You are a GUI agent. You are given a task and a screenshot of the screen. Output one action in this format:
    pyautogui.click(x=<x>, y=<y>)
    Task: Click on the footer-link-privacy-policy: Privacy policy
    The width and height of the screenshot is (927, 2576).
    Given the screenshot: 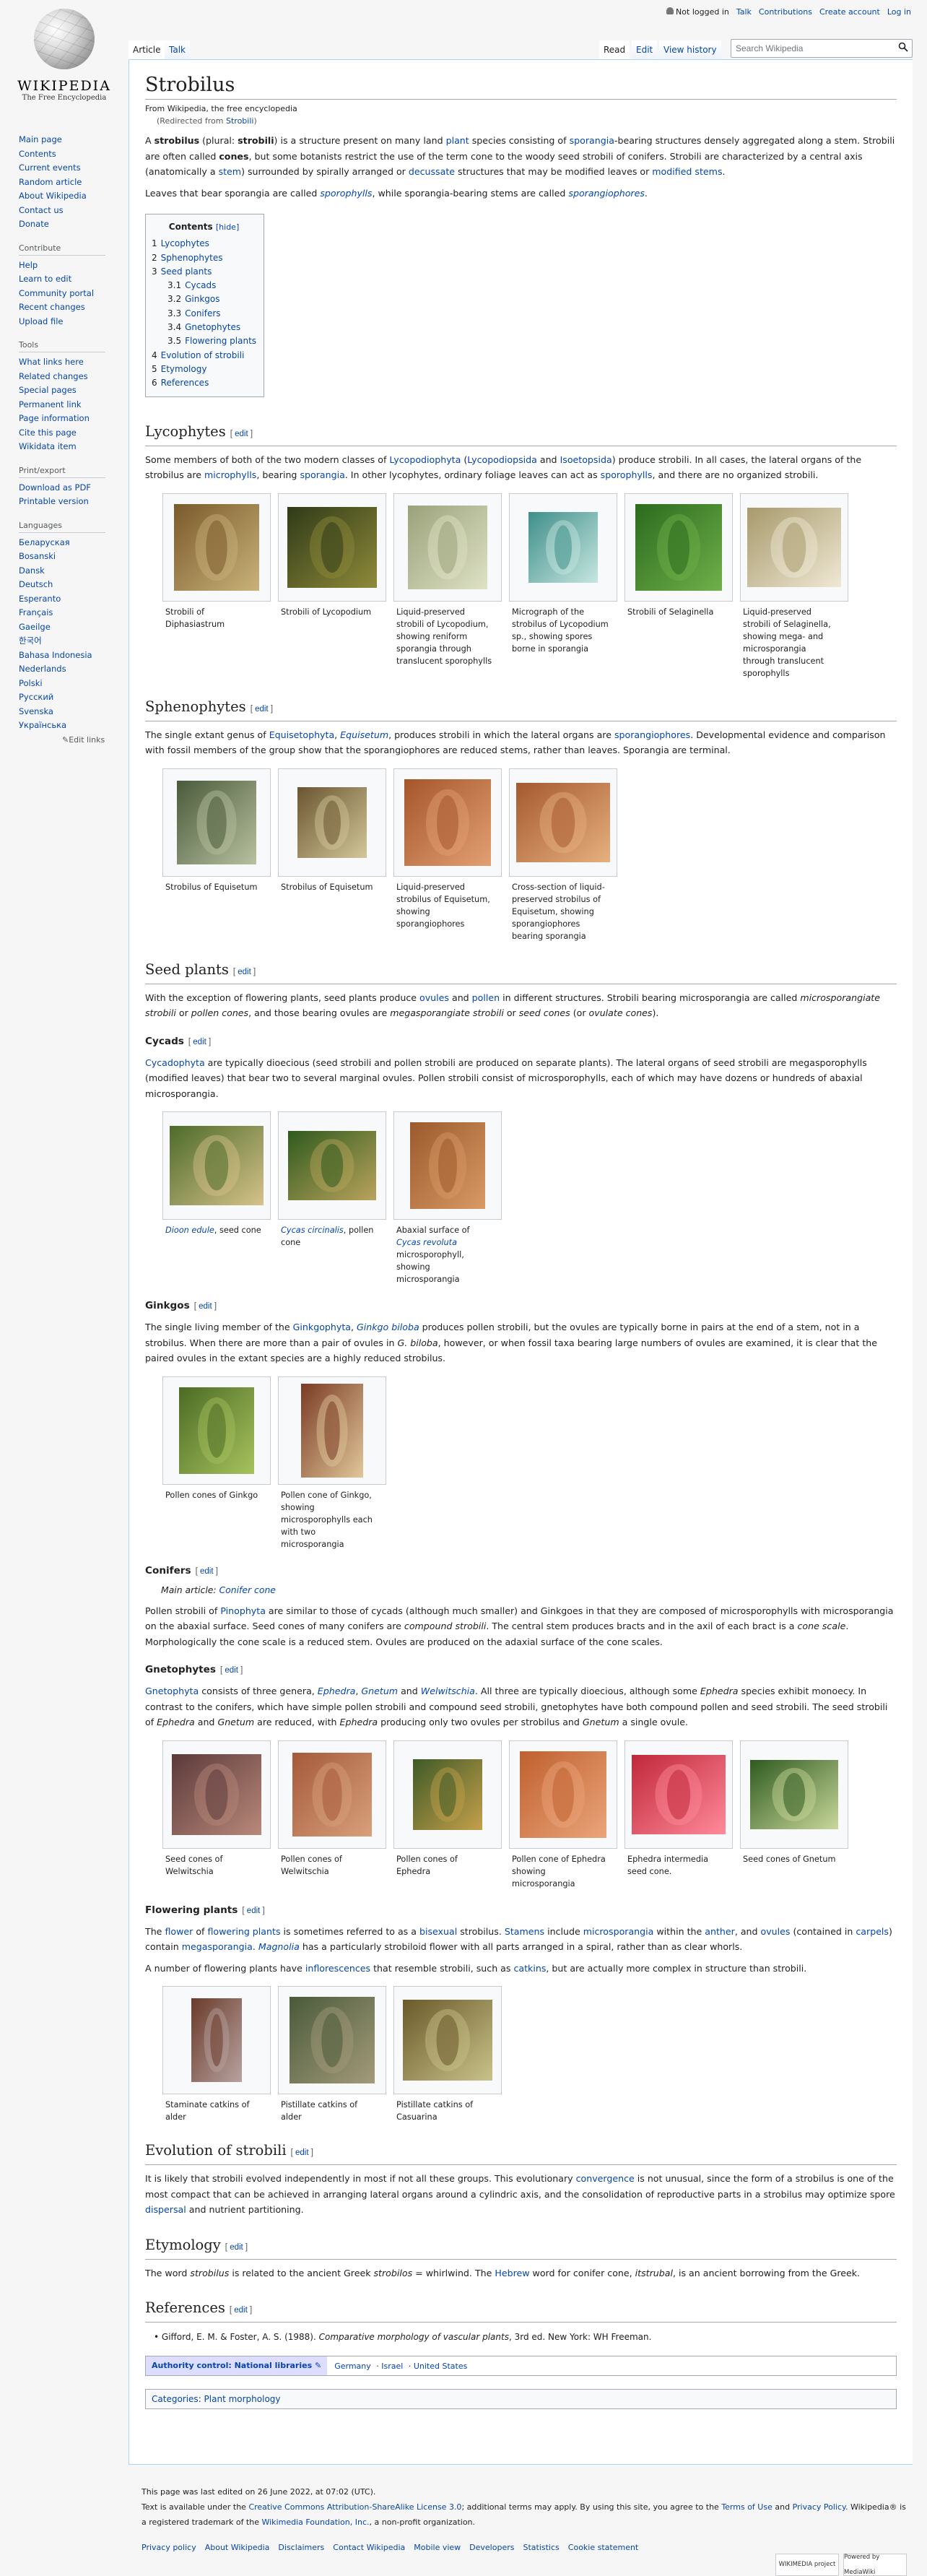 What is the action you would take?
    pyautogui.click(x=169, y=2547)
    